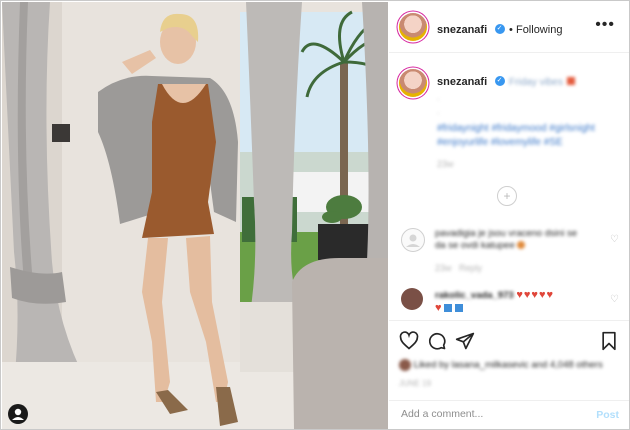 The image size is (630, 430). Describe the element at coordinates (462, 82) in the screenshot. I see `caption-username: snezanafi` at that location.